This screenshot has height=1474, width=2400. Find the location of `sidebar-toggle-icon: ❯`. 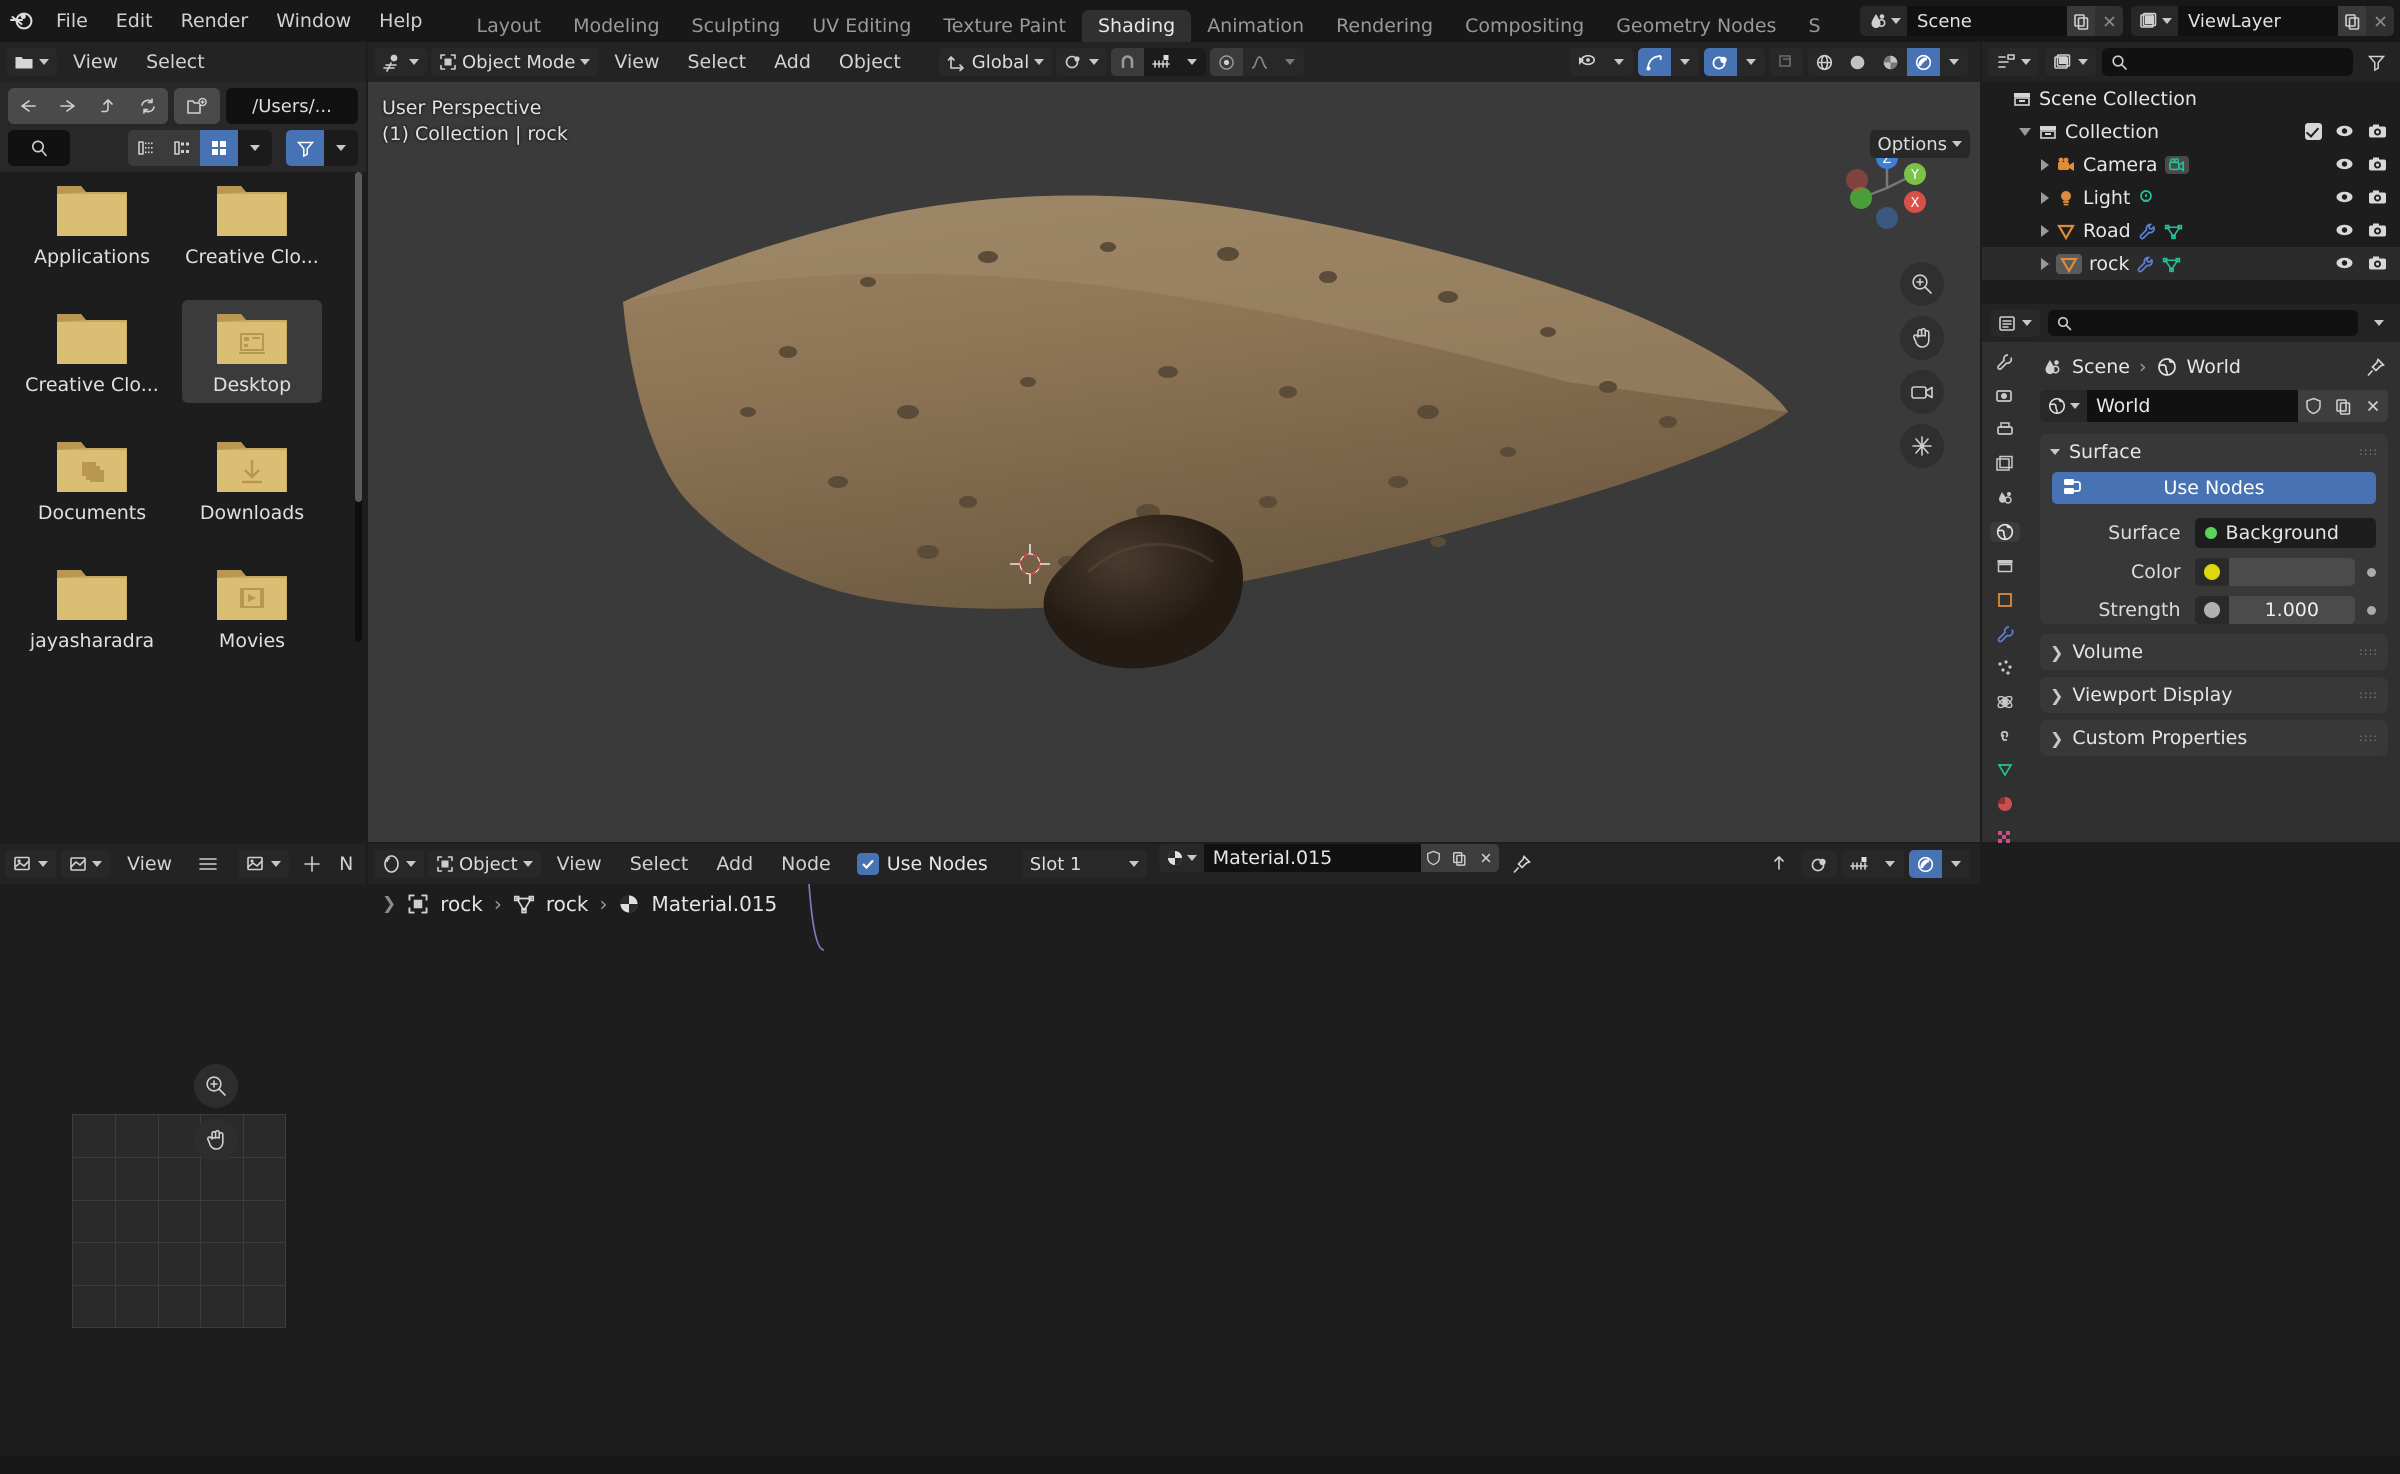

sidebar-toggle-icon: ❯ is located at coordinates (389, 904).